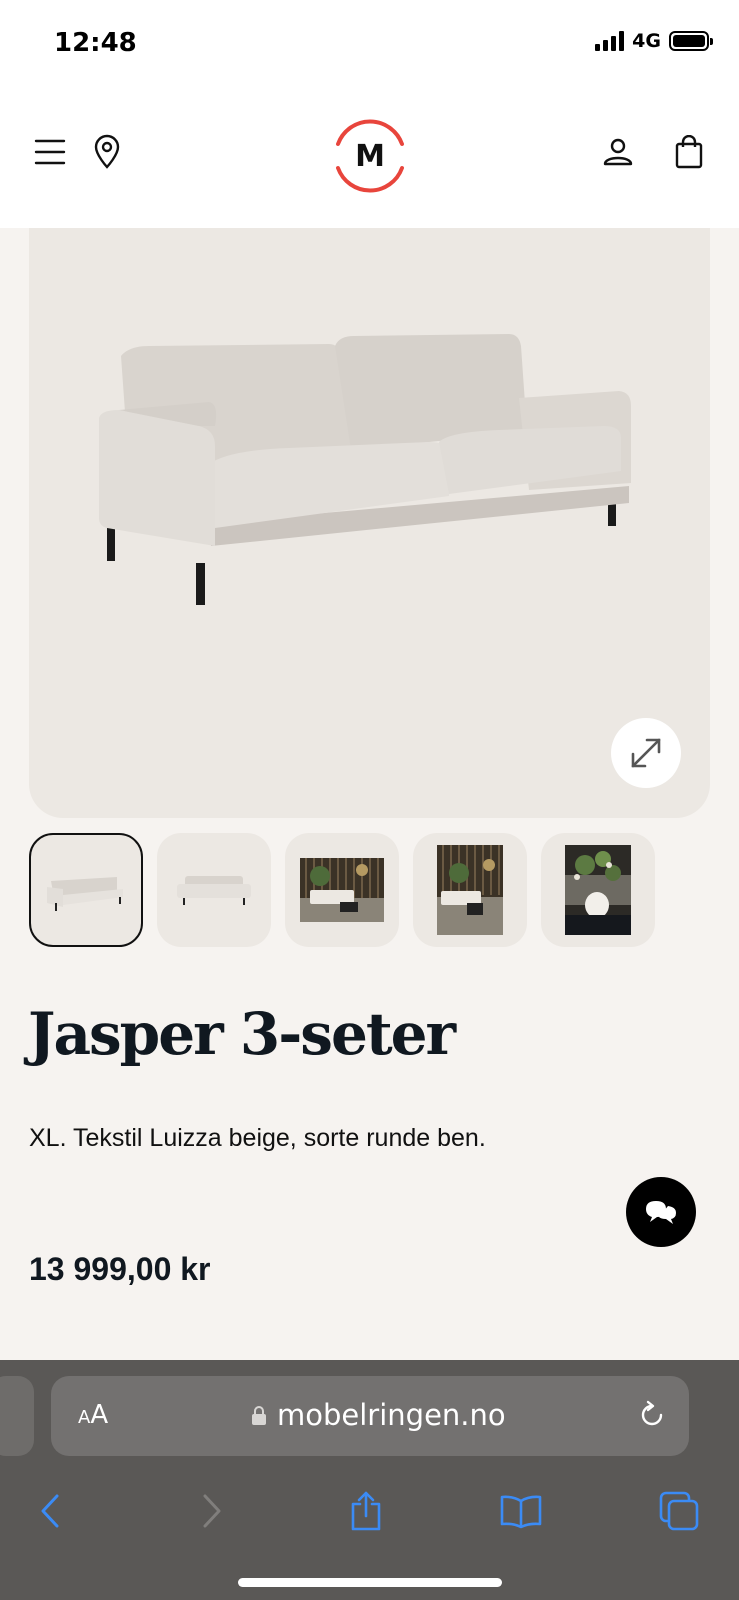  I want to click on site-header: M, so click(369, 159).